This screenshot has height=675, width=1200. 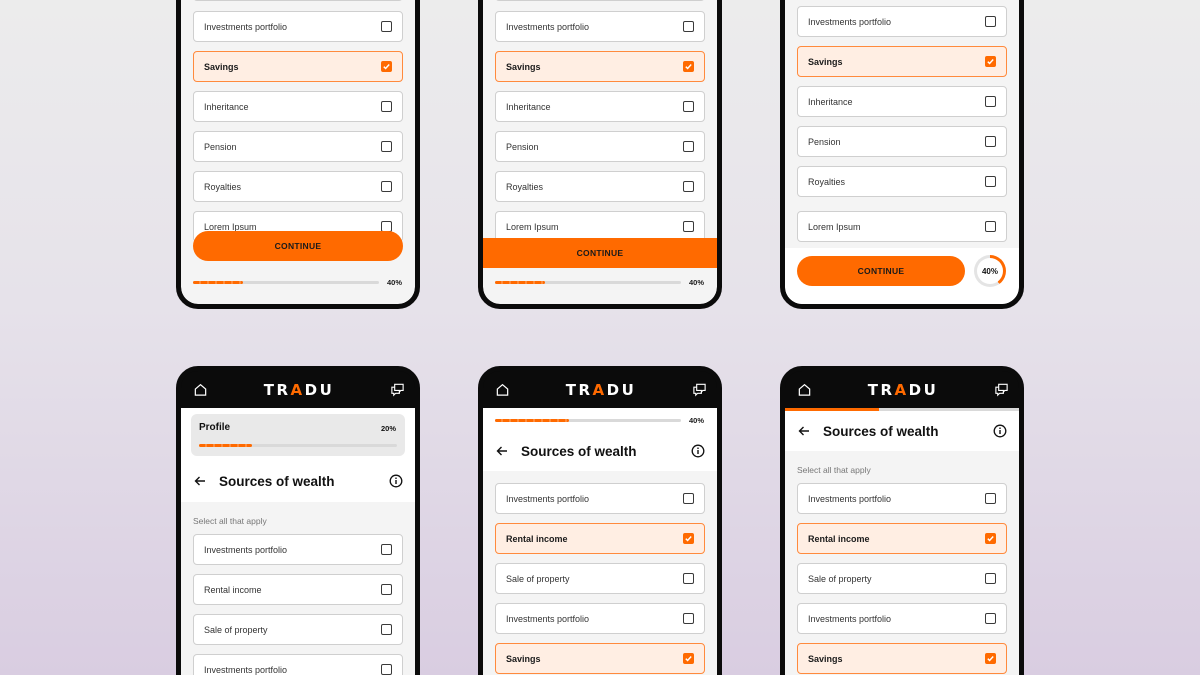 I want to click on profile-percent: 20%, so click(x=388, y=428).